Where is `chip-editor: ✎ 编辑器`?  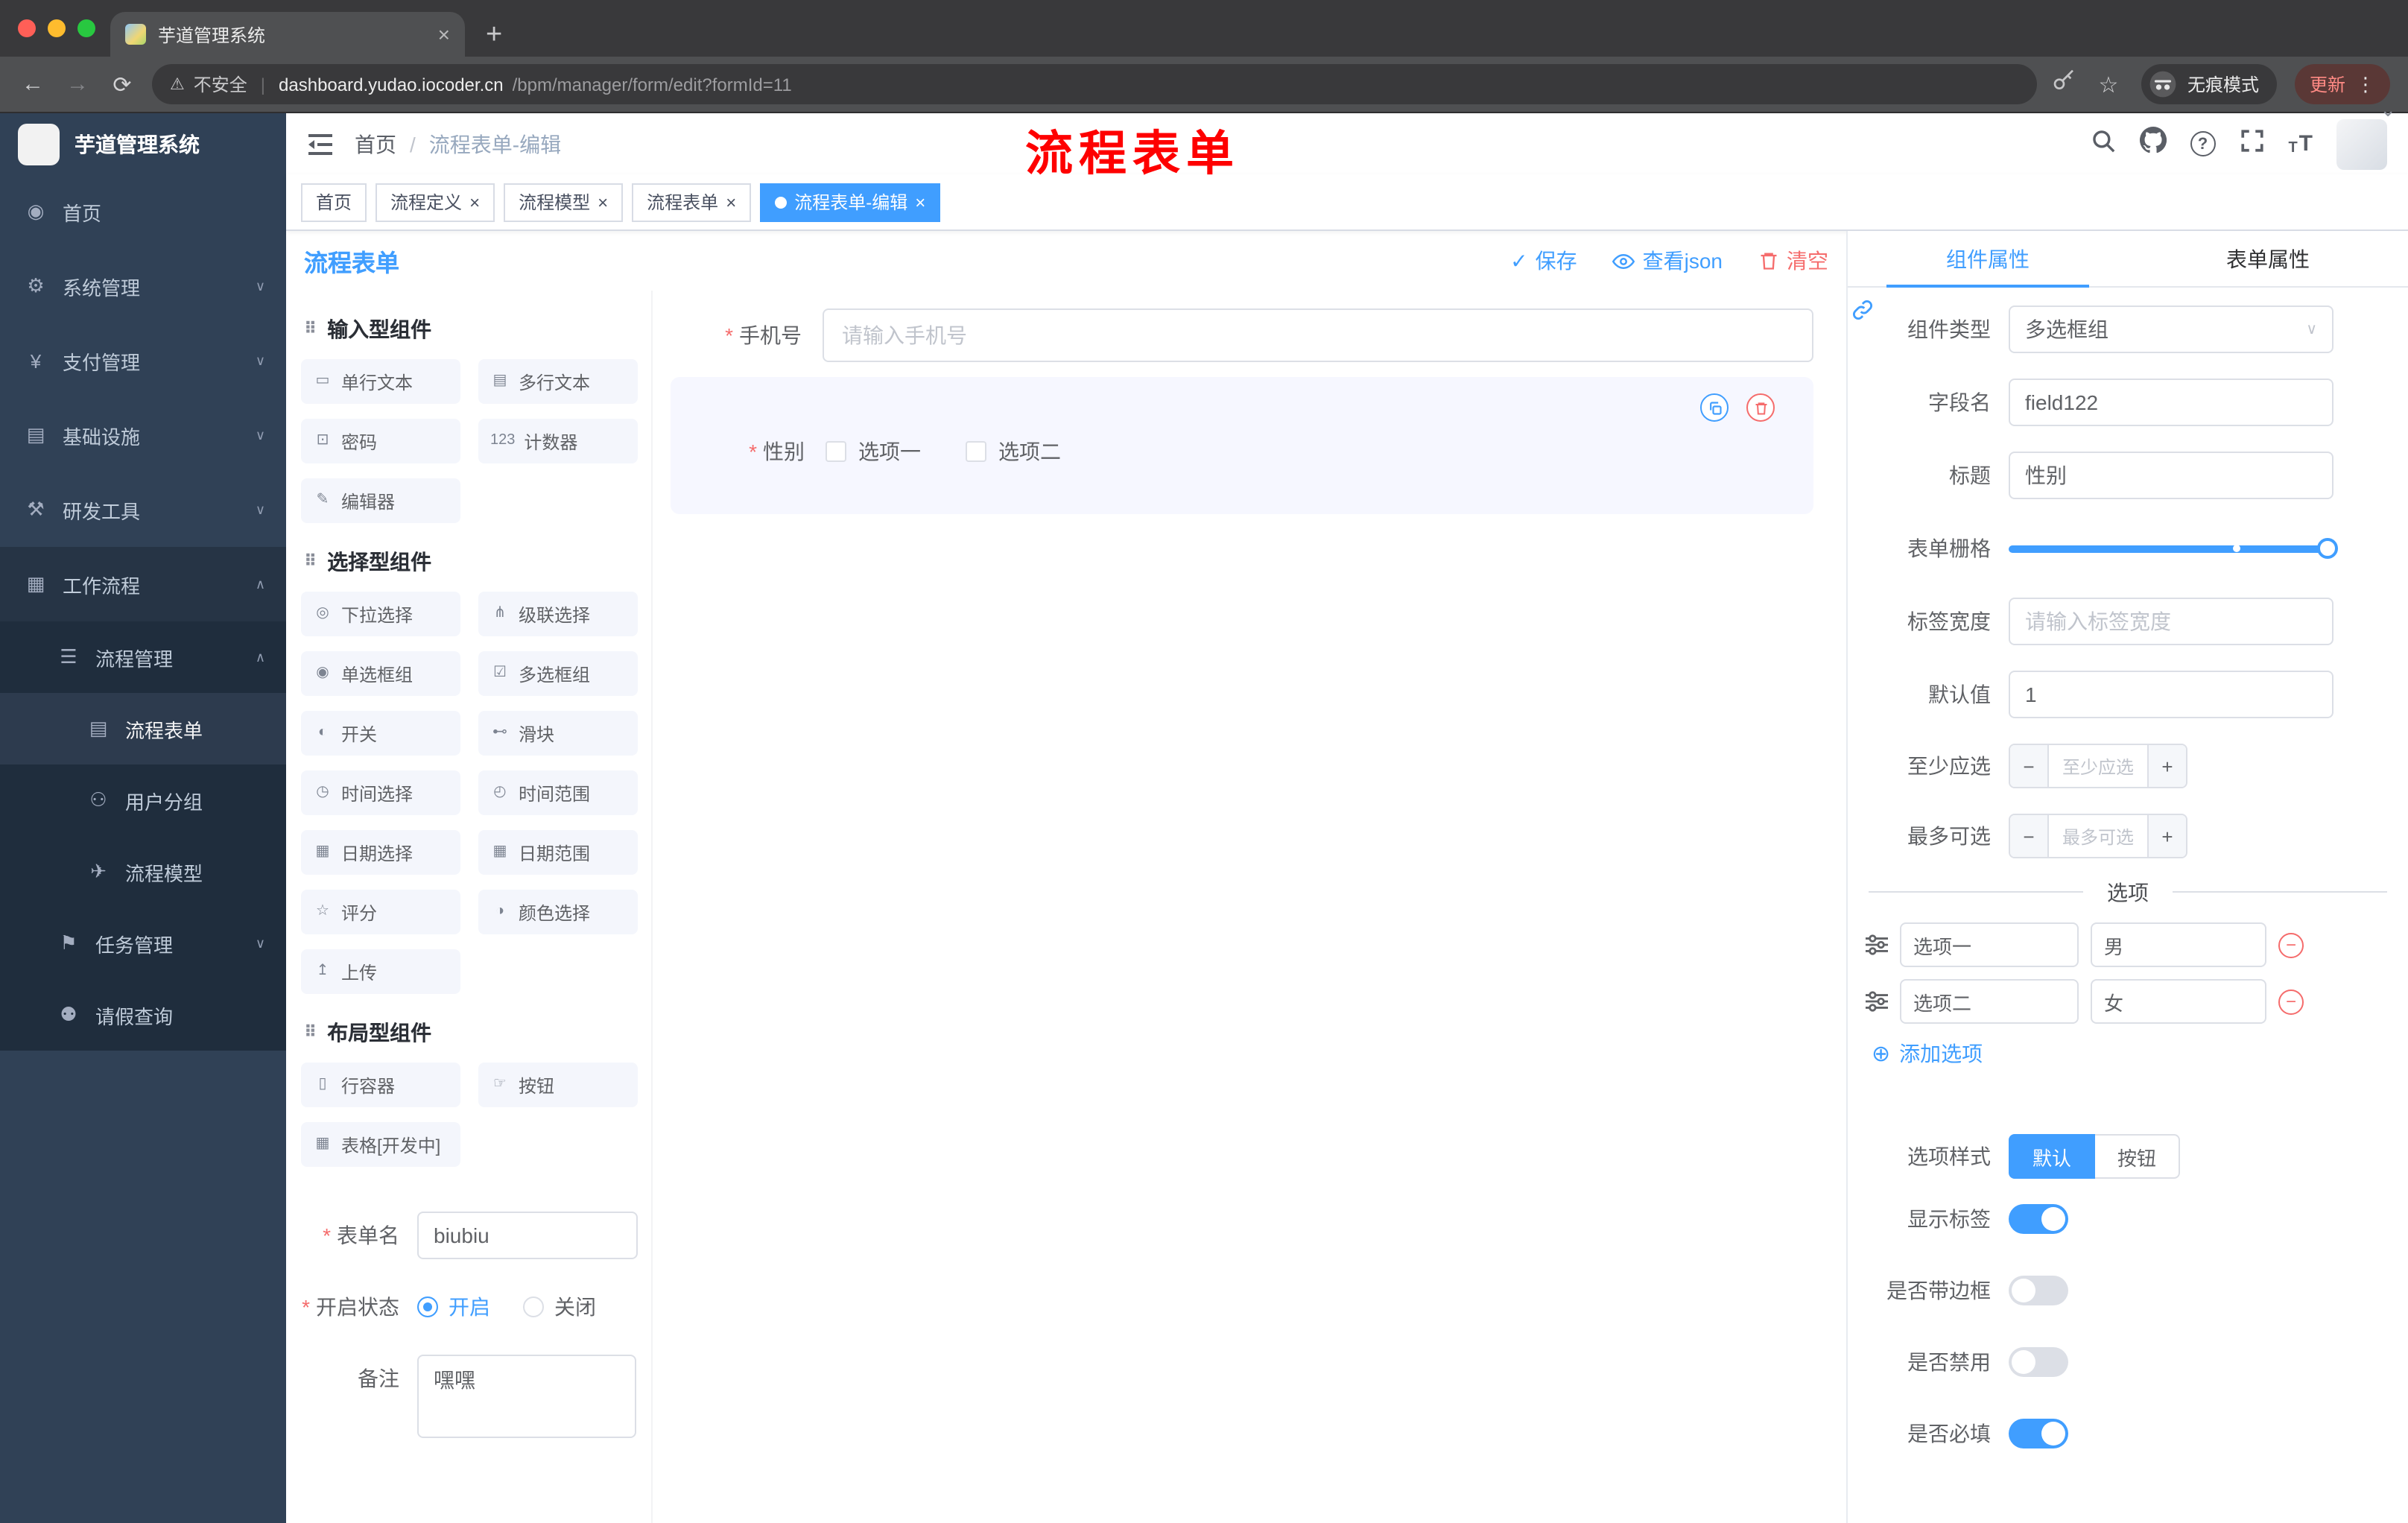
chip-editor: ✎ 编辑器 is located at coordinates (380, 501).